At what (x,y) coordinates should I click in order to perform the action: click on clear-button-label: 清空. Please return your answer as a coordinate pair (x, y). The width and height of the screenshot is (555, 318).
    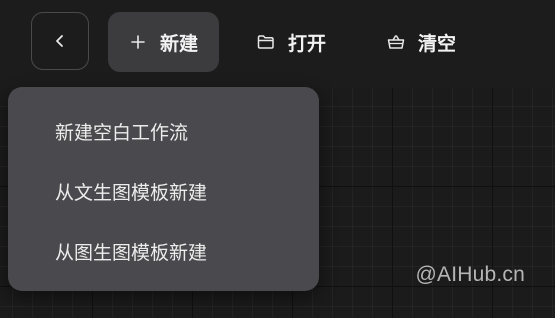
    Looking at the image, I should click on (437, 43).